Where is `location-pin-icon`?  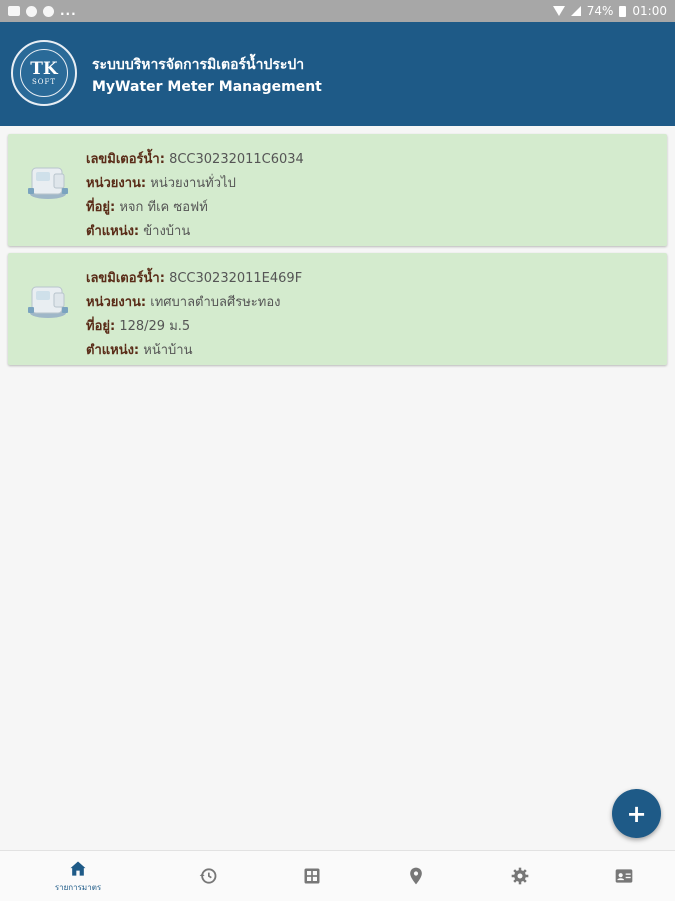
location-pin-icon is located at coordinates (416, 876).